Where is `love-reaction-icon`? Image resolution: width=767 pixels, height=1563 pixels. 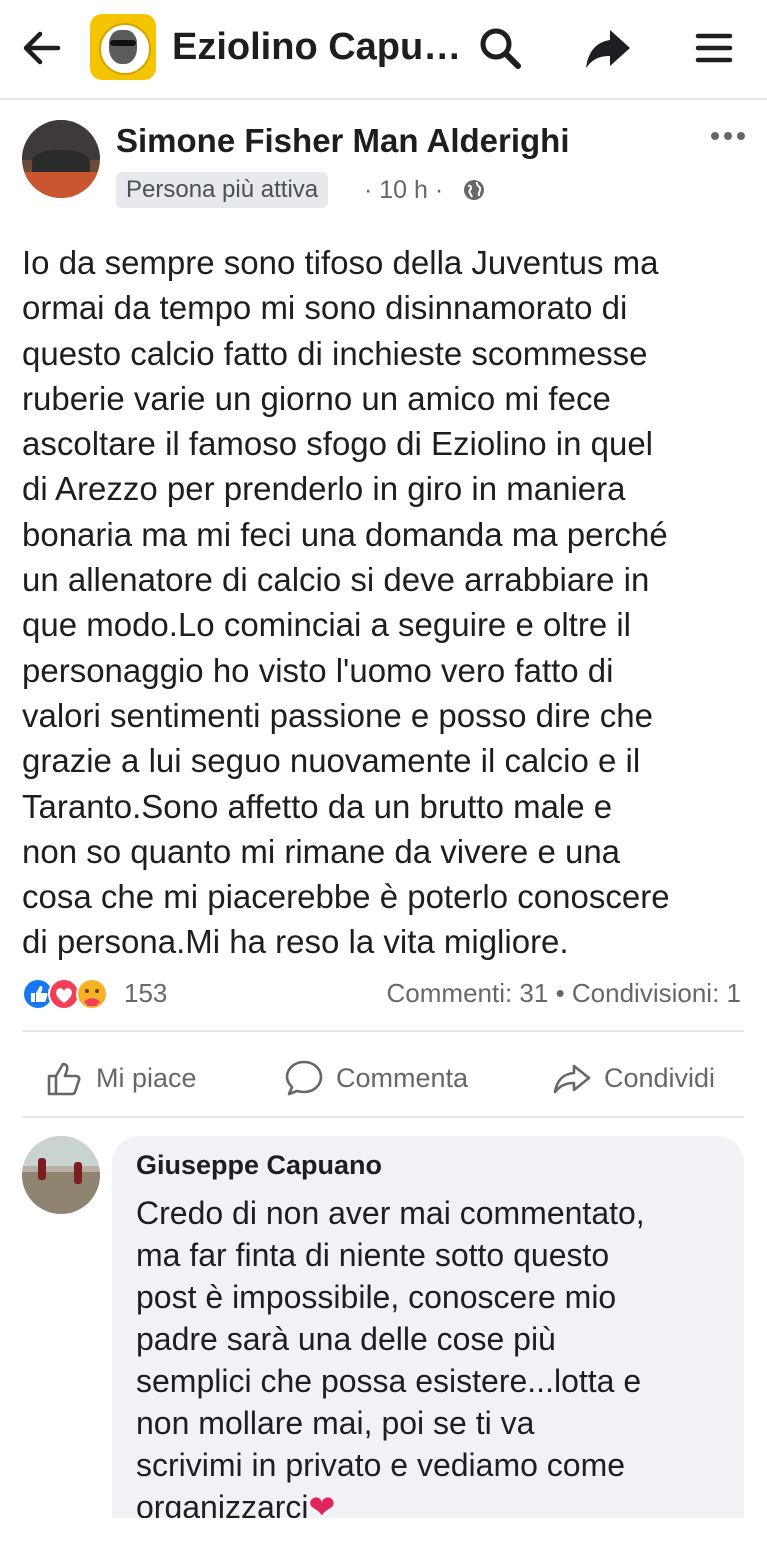
love-reaction-icon is located at coordinates (64, 994).